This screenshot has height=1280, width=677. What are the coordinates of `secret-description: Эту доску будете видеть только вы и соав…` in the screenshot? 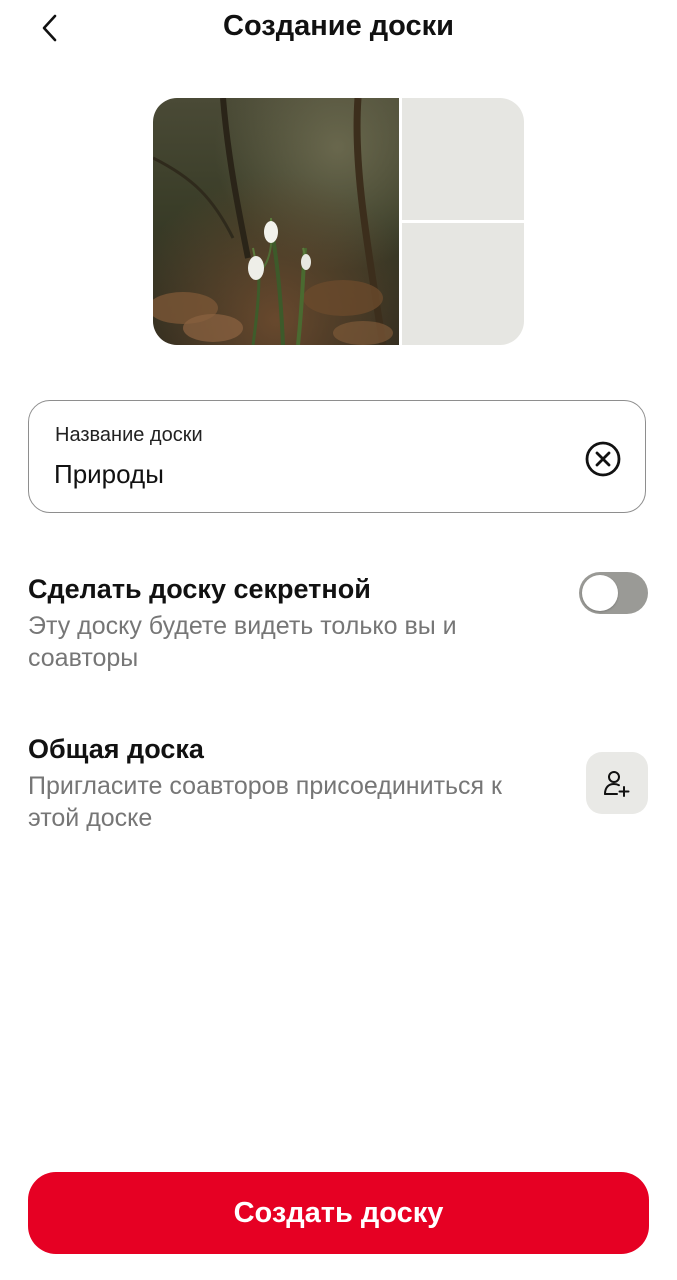 It's located at (242, 642).